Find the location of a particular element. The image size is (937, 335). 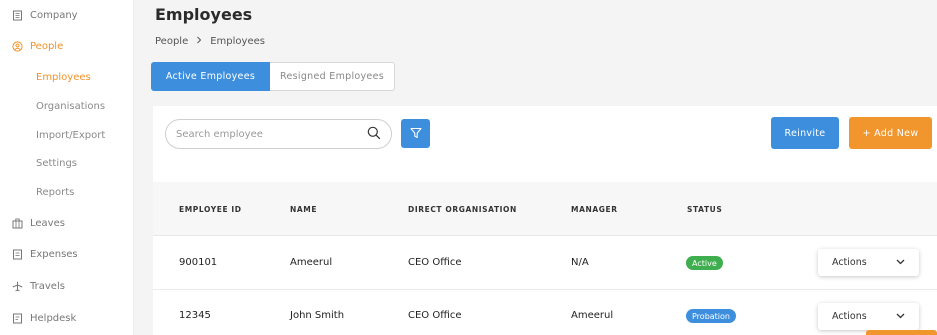

sidebar-item-label: Expenses is located at coordinates (54, 254).